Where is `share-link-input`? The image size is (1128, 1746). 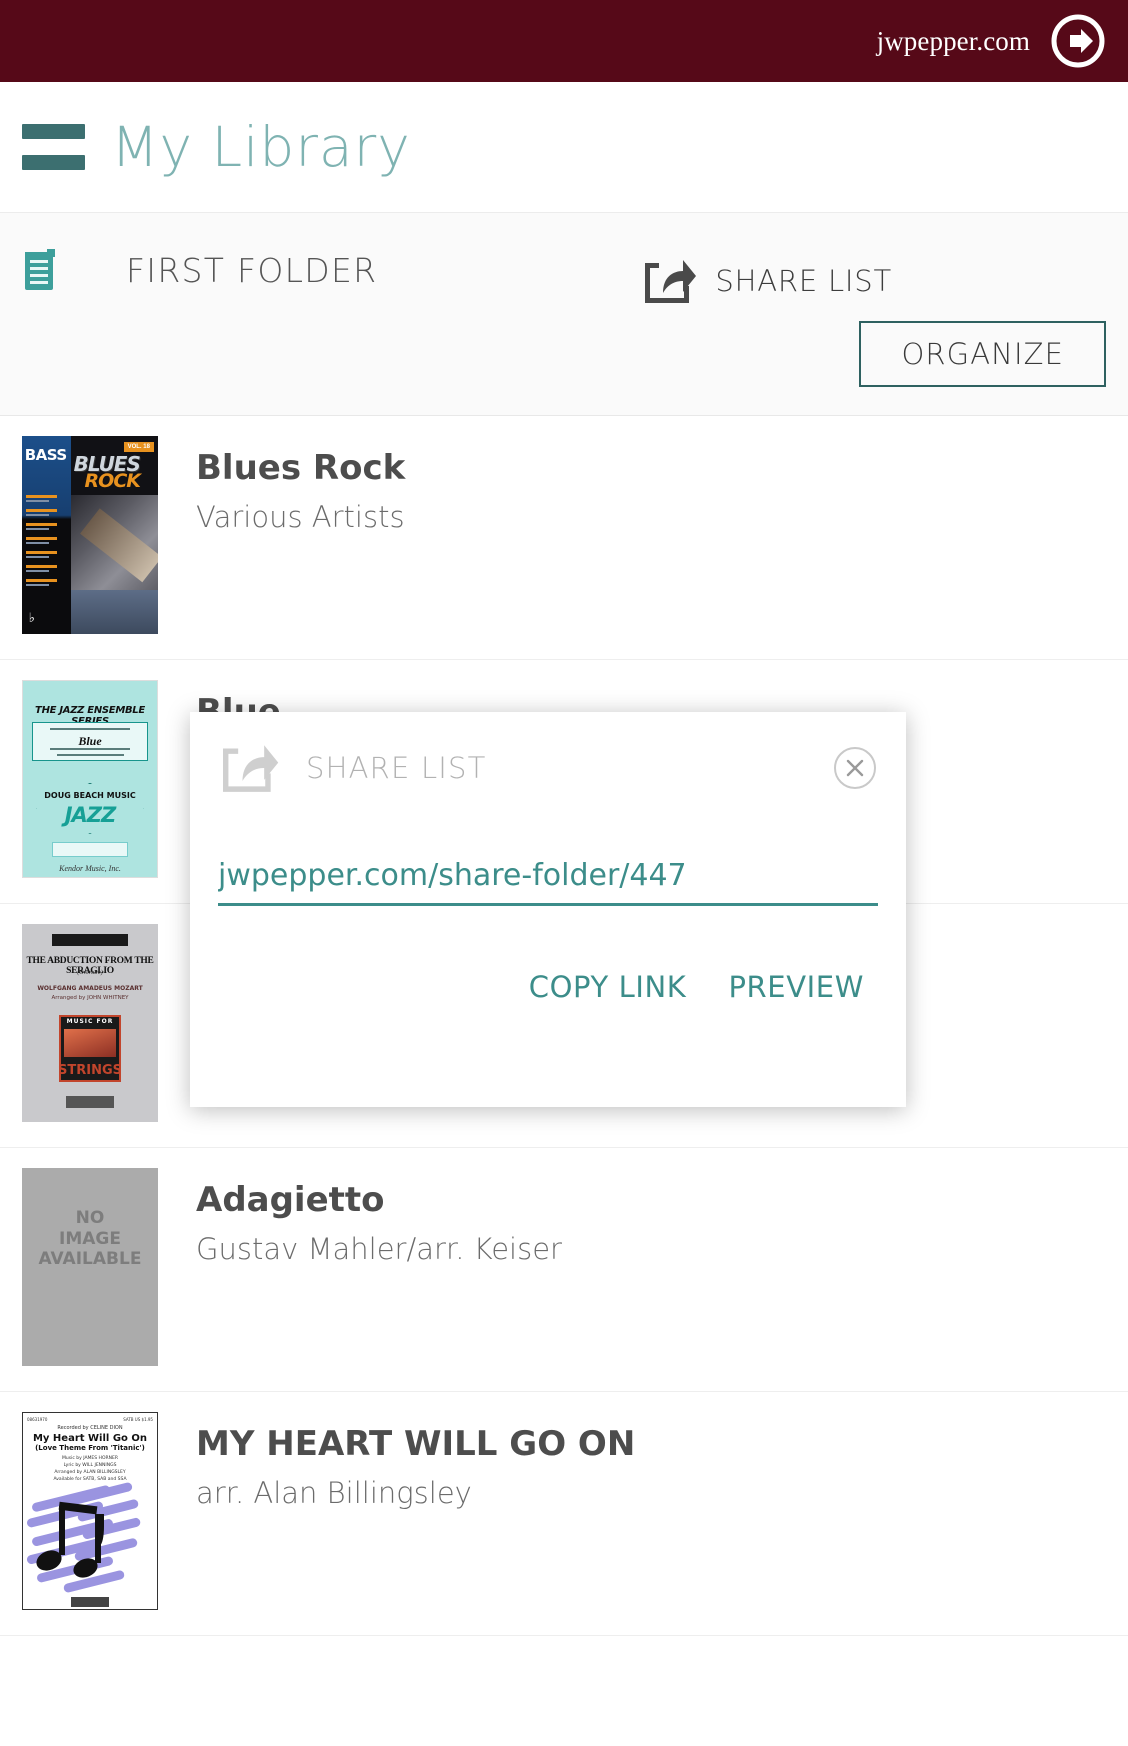 share-link-input is located at coordinates (548, 882).